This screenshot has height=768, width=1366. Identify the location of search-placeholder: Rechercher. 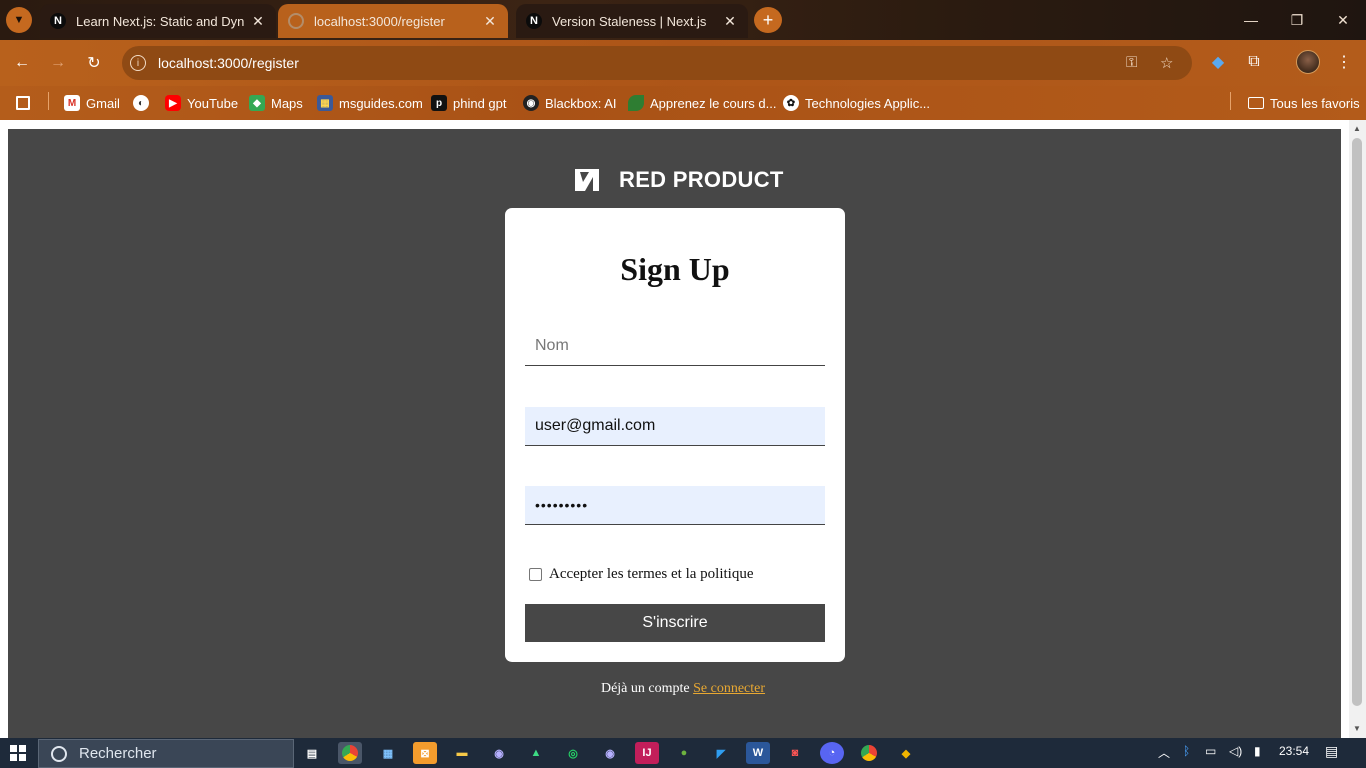
(118, 753).